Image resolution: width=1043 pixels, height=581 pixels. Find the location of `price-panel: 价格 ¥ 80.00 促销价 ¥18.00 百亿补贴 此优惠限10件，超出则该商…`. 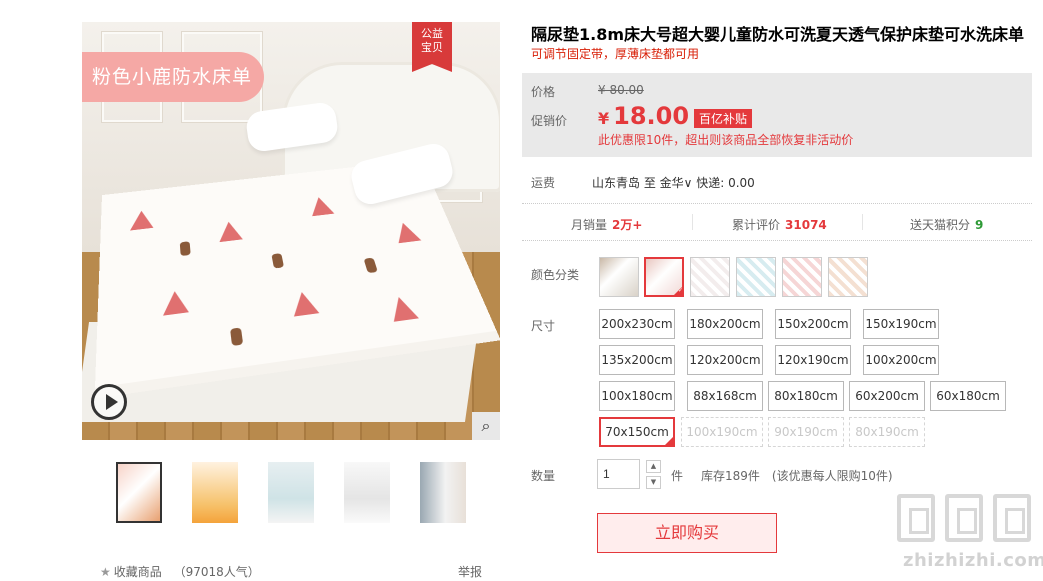

price-panel: 价格 ¥ 80.00 促销价 ¥18.00 百亿补贴 此优惠限10件，超出则该商… is located at coordinates (777, 115).